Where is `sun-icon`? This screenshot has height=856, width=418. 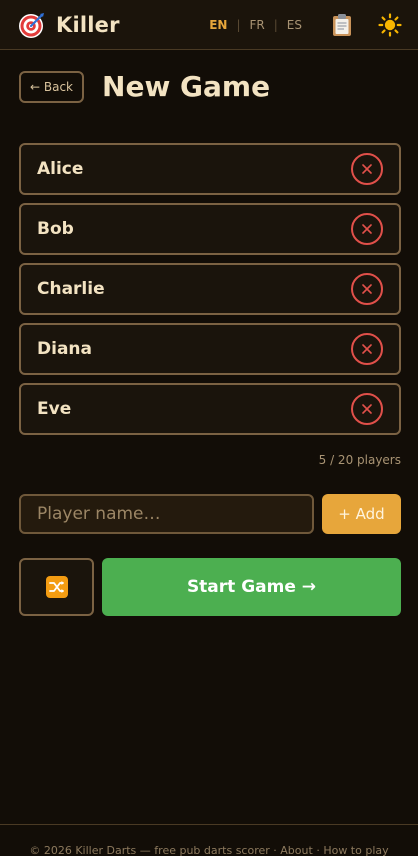 sun-icon is located at coordinates (390, 24).